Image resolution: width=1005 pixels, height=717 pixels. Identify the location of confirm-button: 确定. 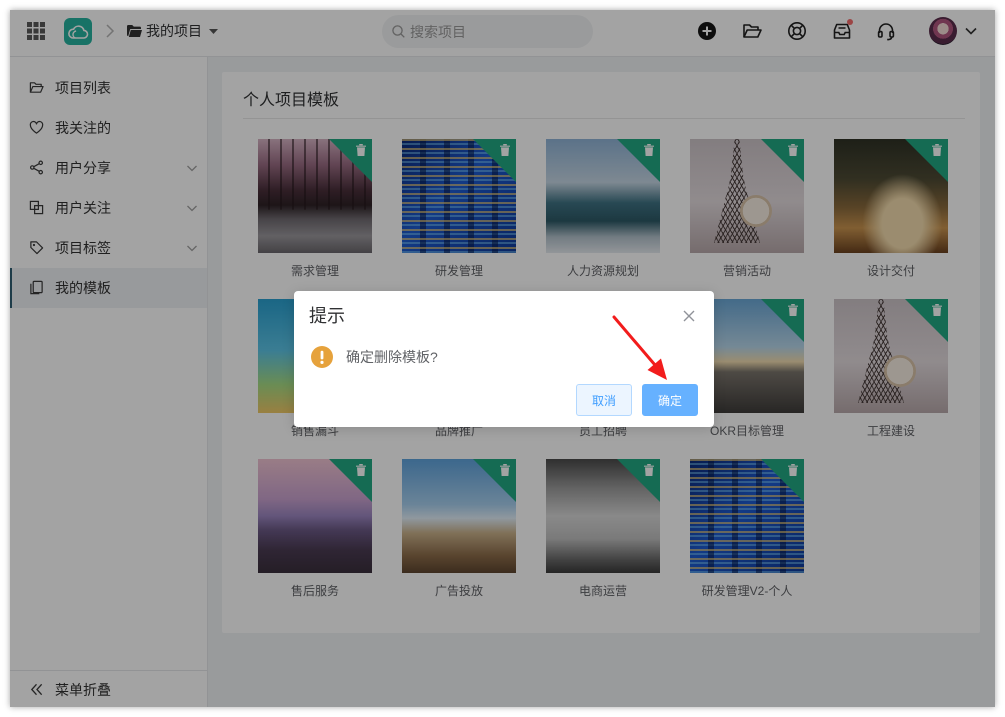
(670, 400).